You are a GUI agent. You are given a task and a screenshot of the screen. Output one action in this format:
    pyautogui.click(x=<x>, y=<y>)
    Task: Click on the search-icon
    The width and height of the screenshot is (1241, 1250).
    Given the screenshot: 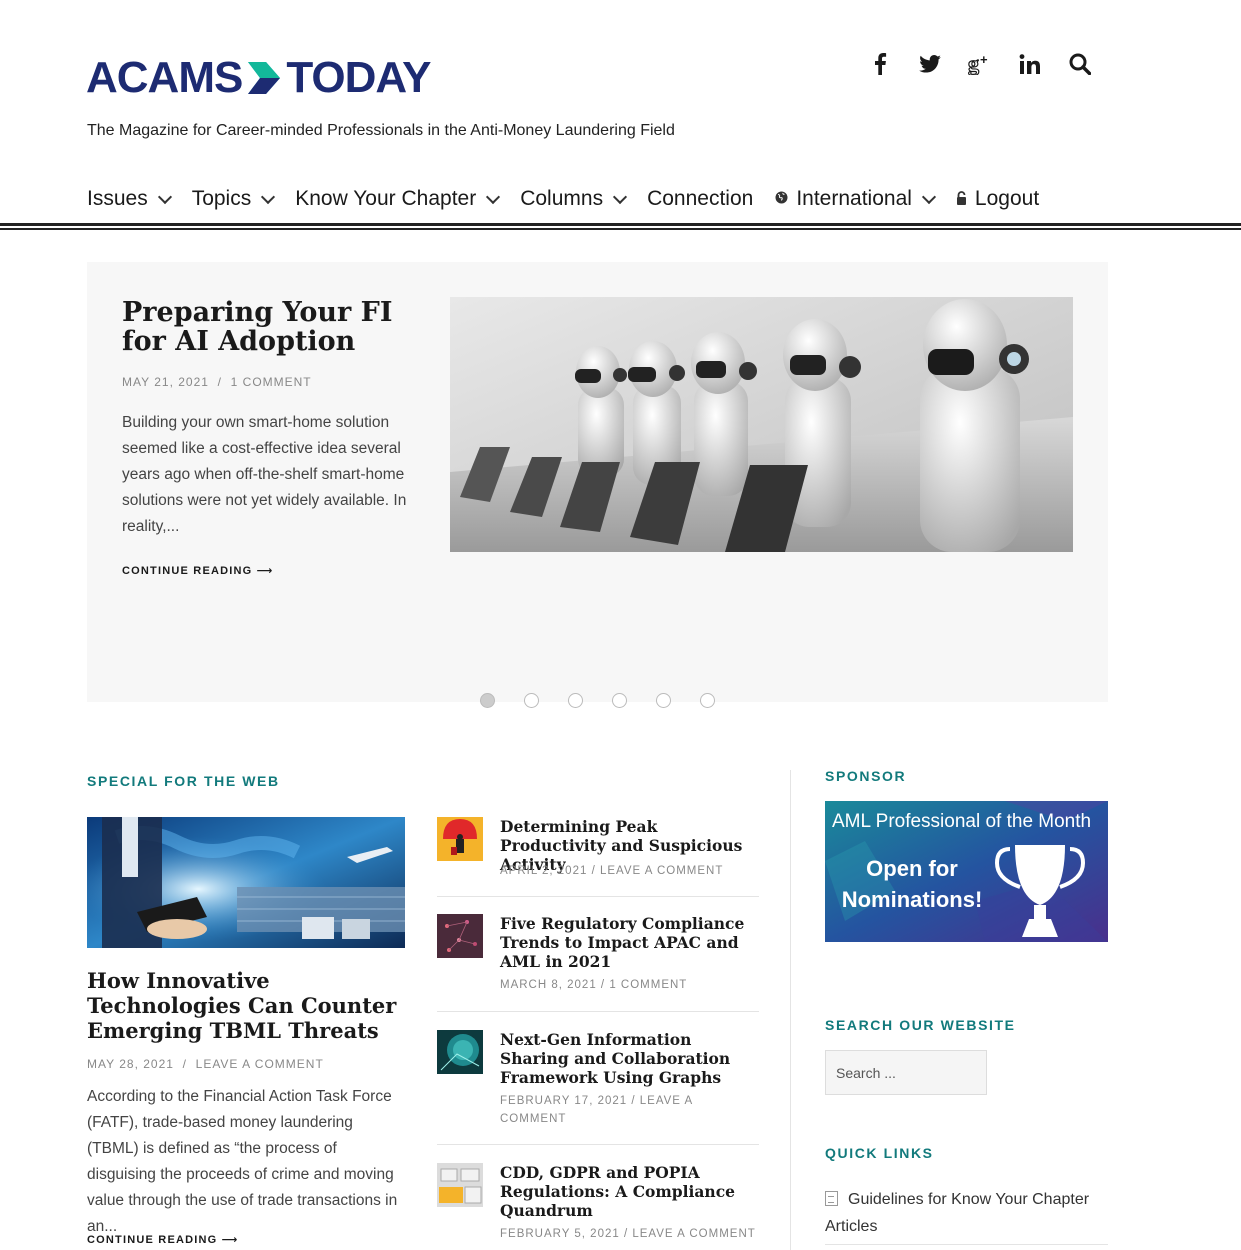 What is the action you would take?
    pyautogui.click(x=1080, y=64)
    